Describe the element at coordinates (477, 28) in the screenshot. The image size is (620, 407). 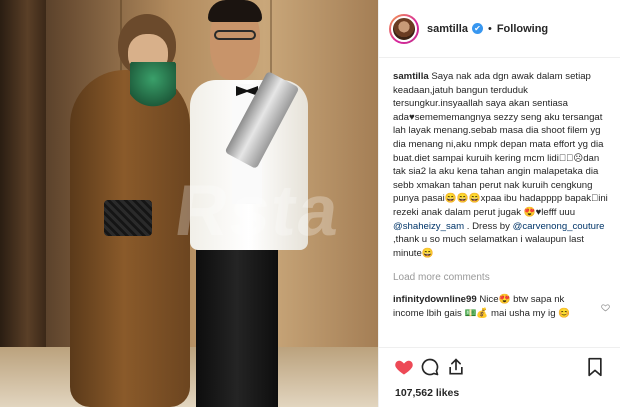
I see `verified-badge-icon: ✔` at that location.